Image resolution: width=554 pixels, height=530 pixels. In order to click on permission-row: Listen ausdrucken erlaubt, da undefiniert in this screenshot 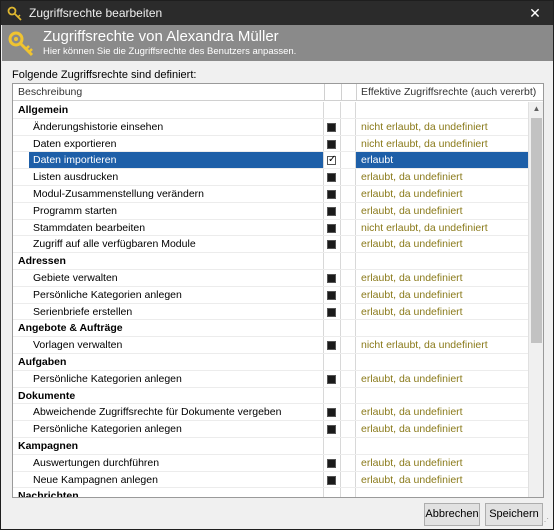, I will do `click(270, 177)`.